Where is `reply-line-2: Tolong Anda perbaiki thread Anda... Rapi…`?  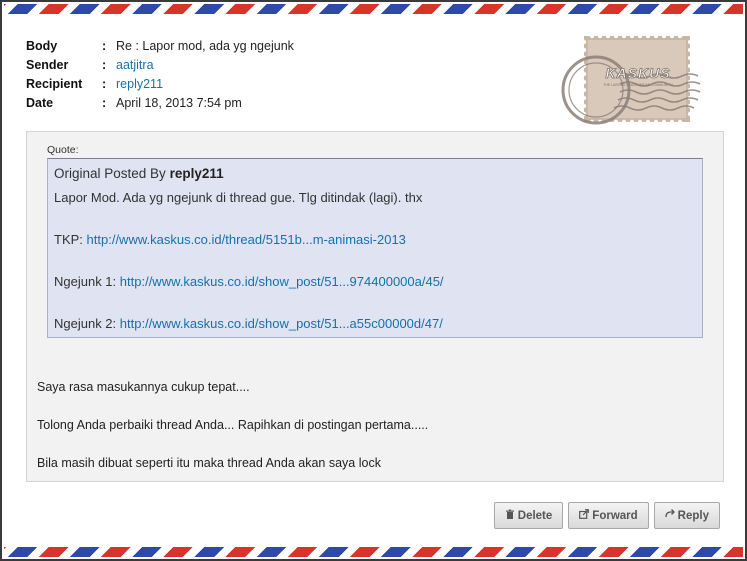
reply-line-2: Tolong Anda perbaiki thread Anda... Rapi… is located at coordinates (233, 425).